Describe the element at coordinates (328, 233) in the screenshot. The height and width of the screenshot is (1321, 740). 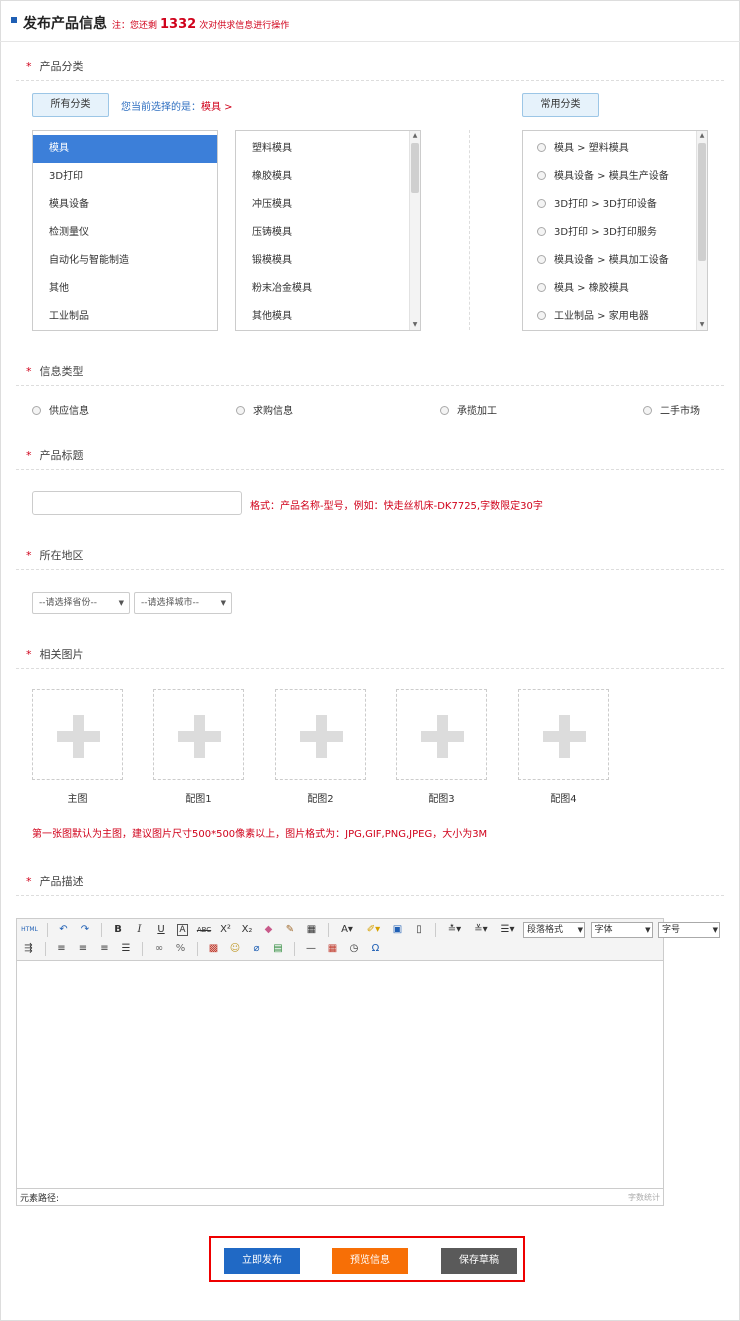
I see `list-item: 压铸模具` at that location.